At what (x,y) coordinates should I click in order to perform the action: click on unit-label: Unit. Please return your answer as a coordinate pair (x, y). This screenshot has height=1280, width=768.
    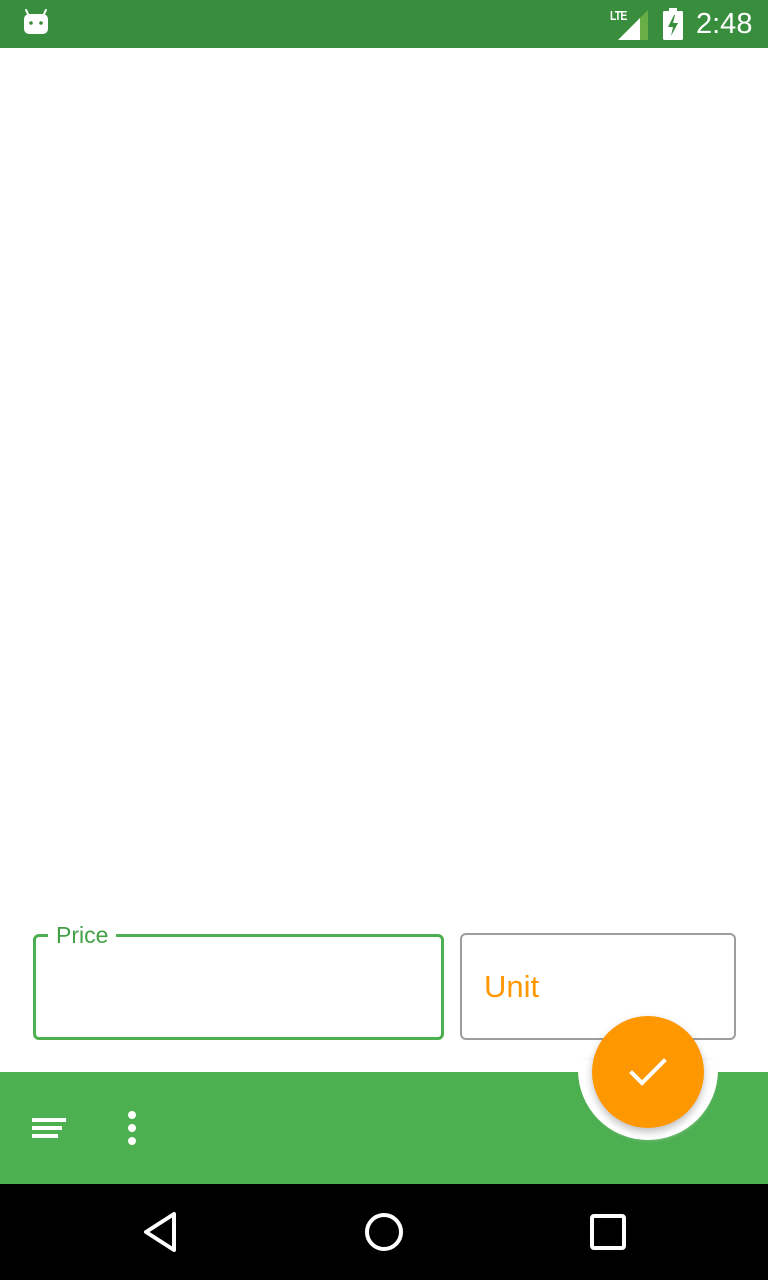
    Looking at the image, I should click on (512, 986).